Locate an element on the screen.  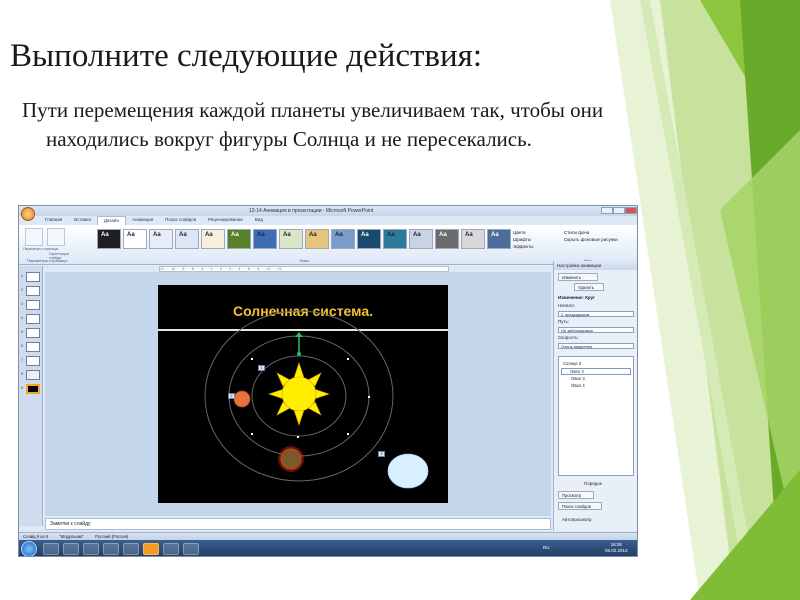
powerpoint-taskbar-icon is located at coordinates (151, 549).